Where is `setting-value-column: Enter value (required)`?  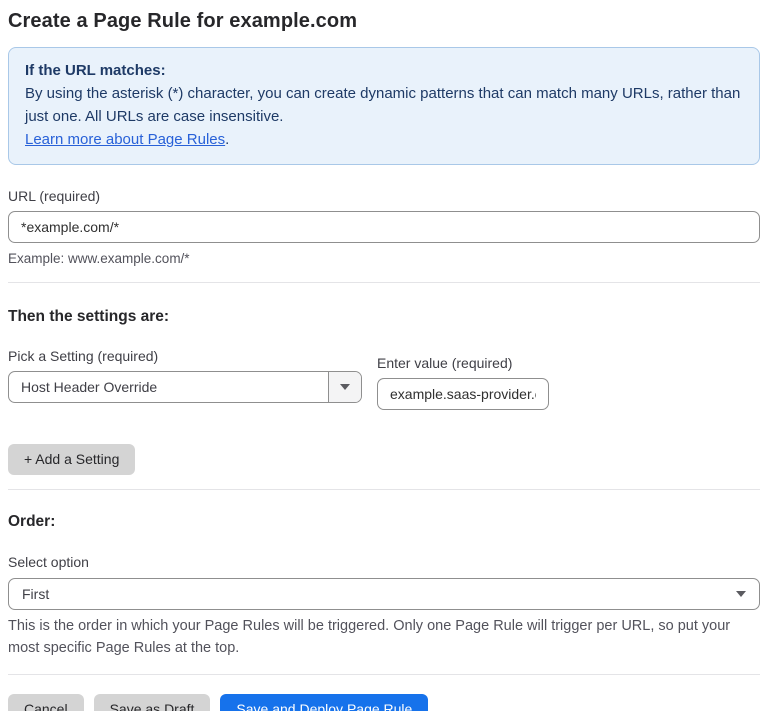
setting-value-column: Enter value (required) is located at coordinates (463, 383).